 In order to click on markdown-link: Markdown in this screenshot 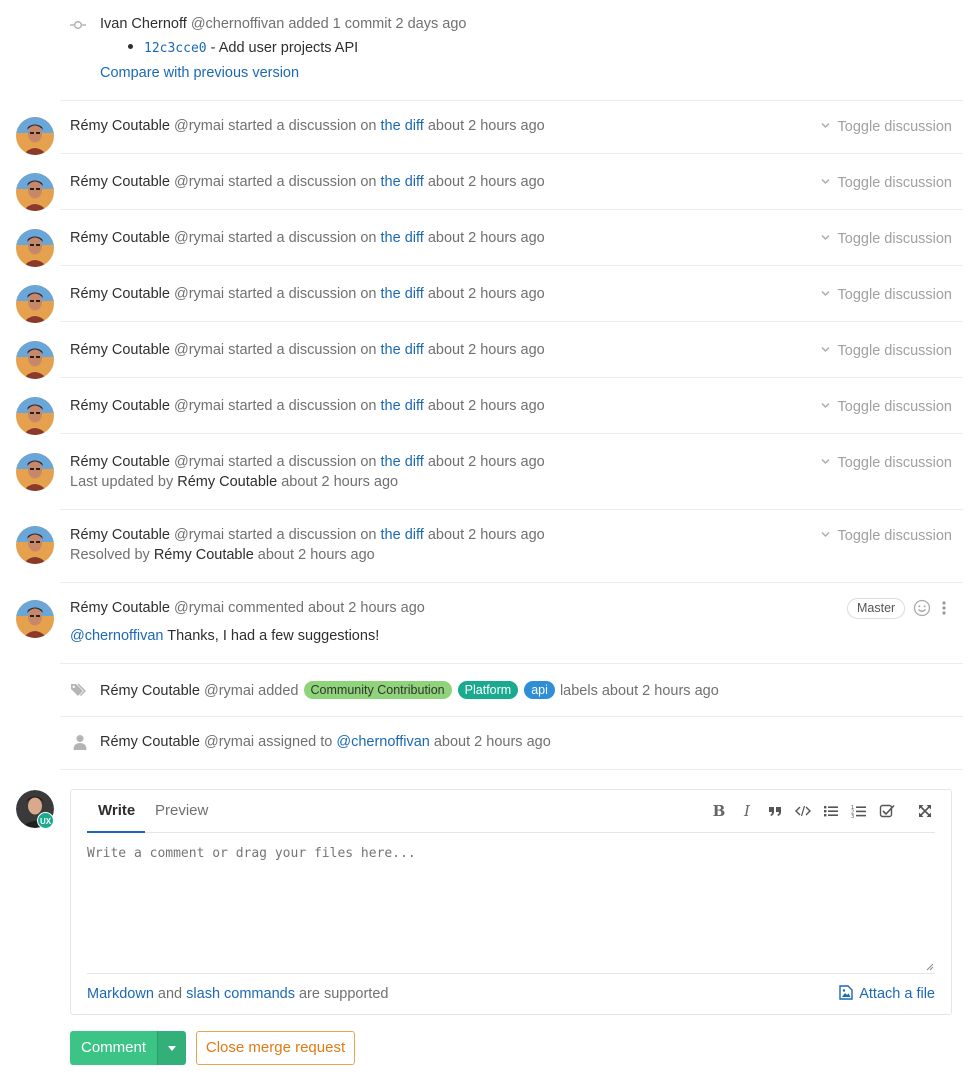, I will do `click(120, 994)`.